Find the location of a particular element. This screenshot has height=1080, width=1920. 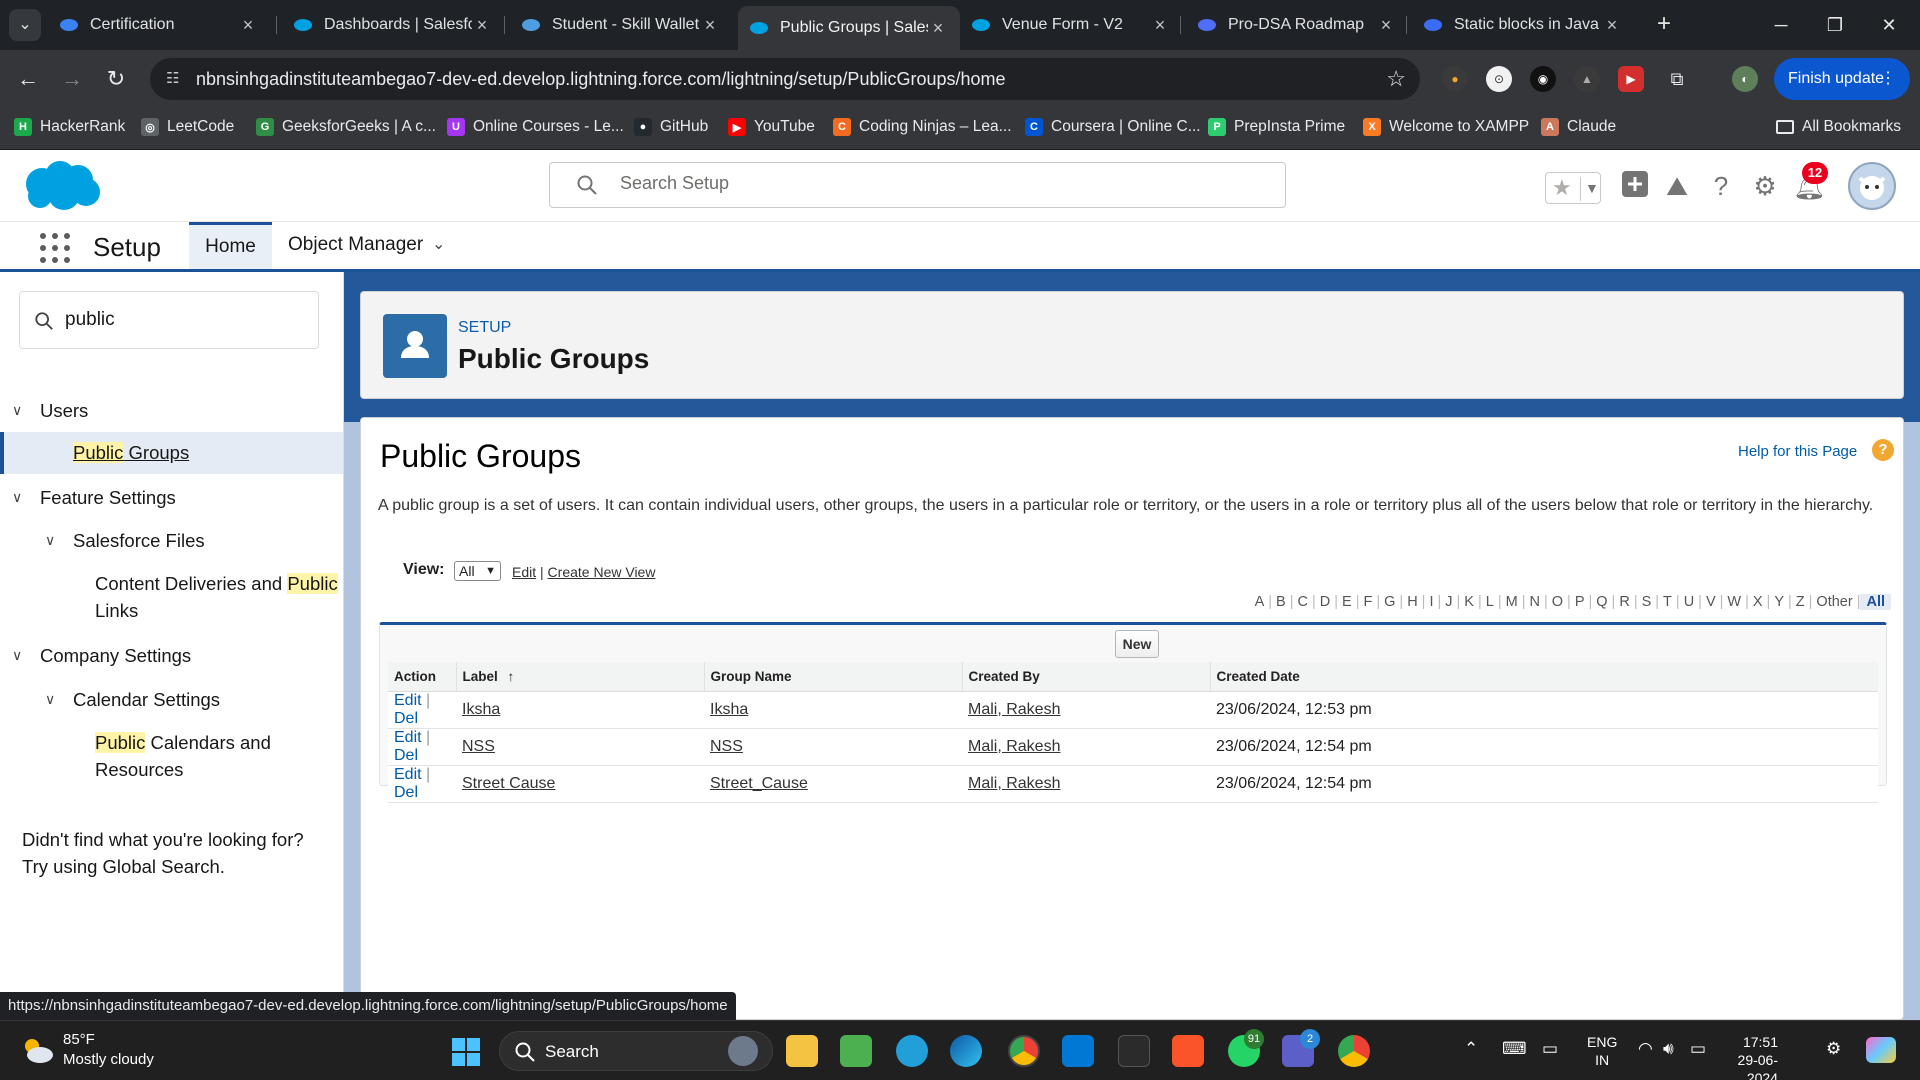

tree-item-content-deliveries-cont: Links is located at coordinates (116, 611).